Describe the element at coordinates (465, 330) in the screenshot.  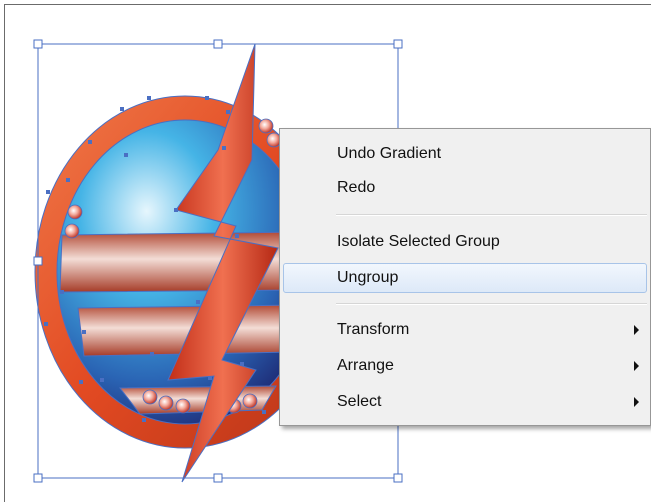
I see `menu-item-transform: Transform` at that location.